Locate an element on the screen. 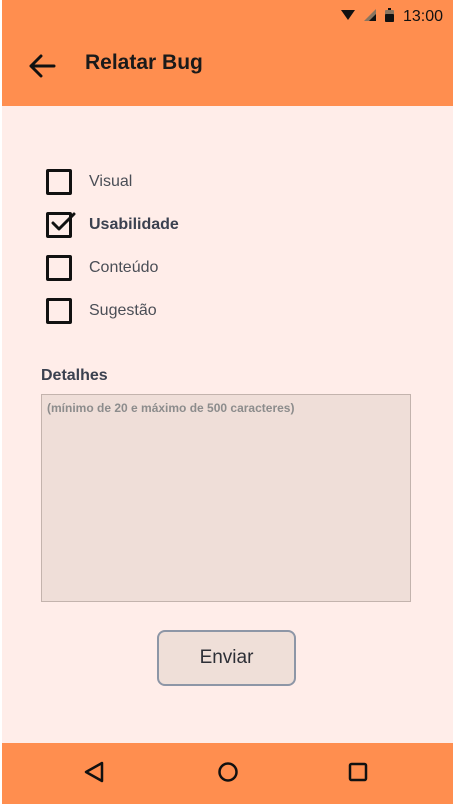 This screenshot has height=804, width=455. nav-back-icon is located at coordinates (94, 774).